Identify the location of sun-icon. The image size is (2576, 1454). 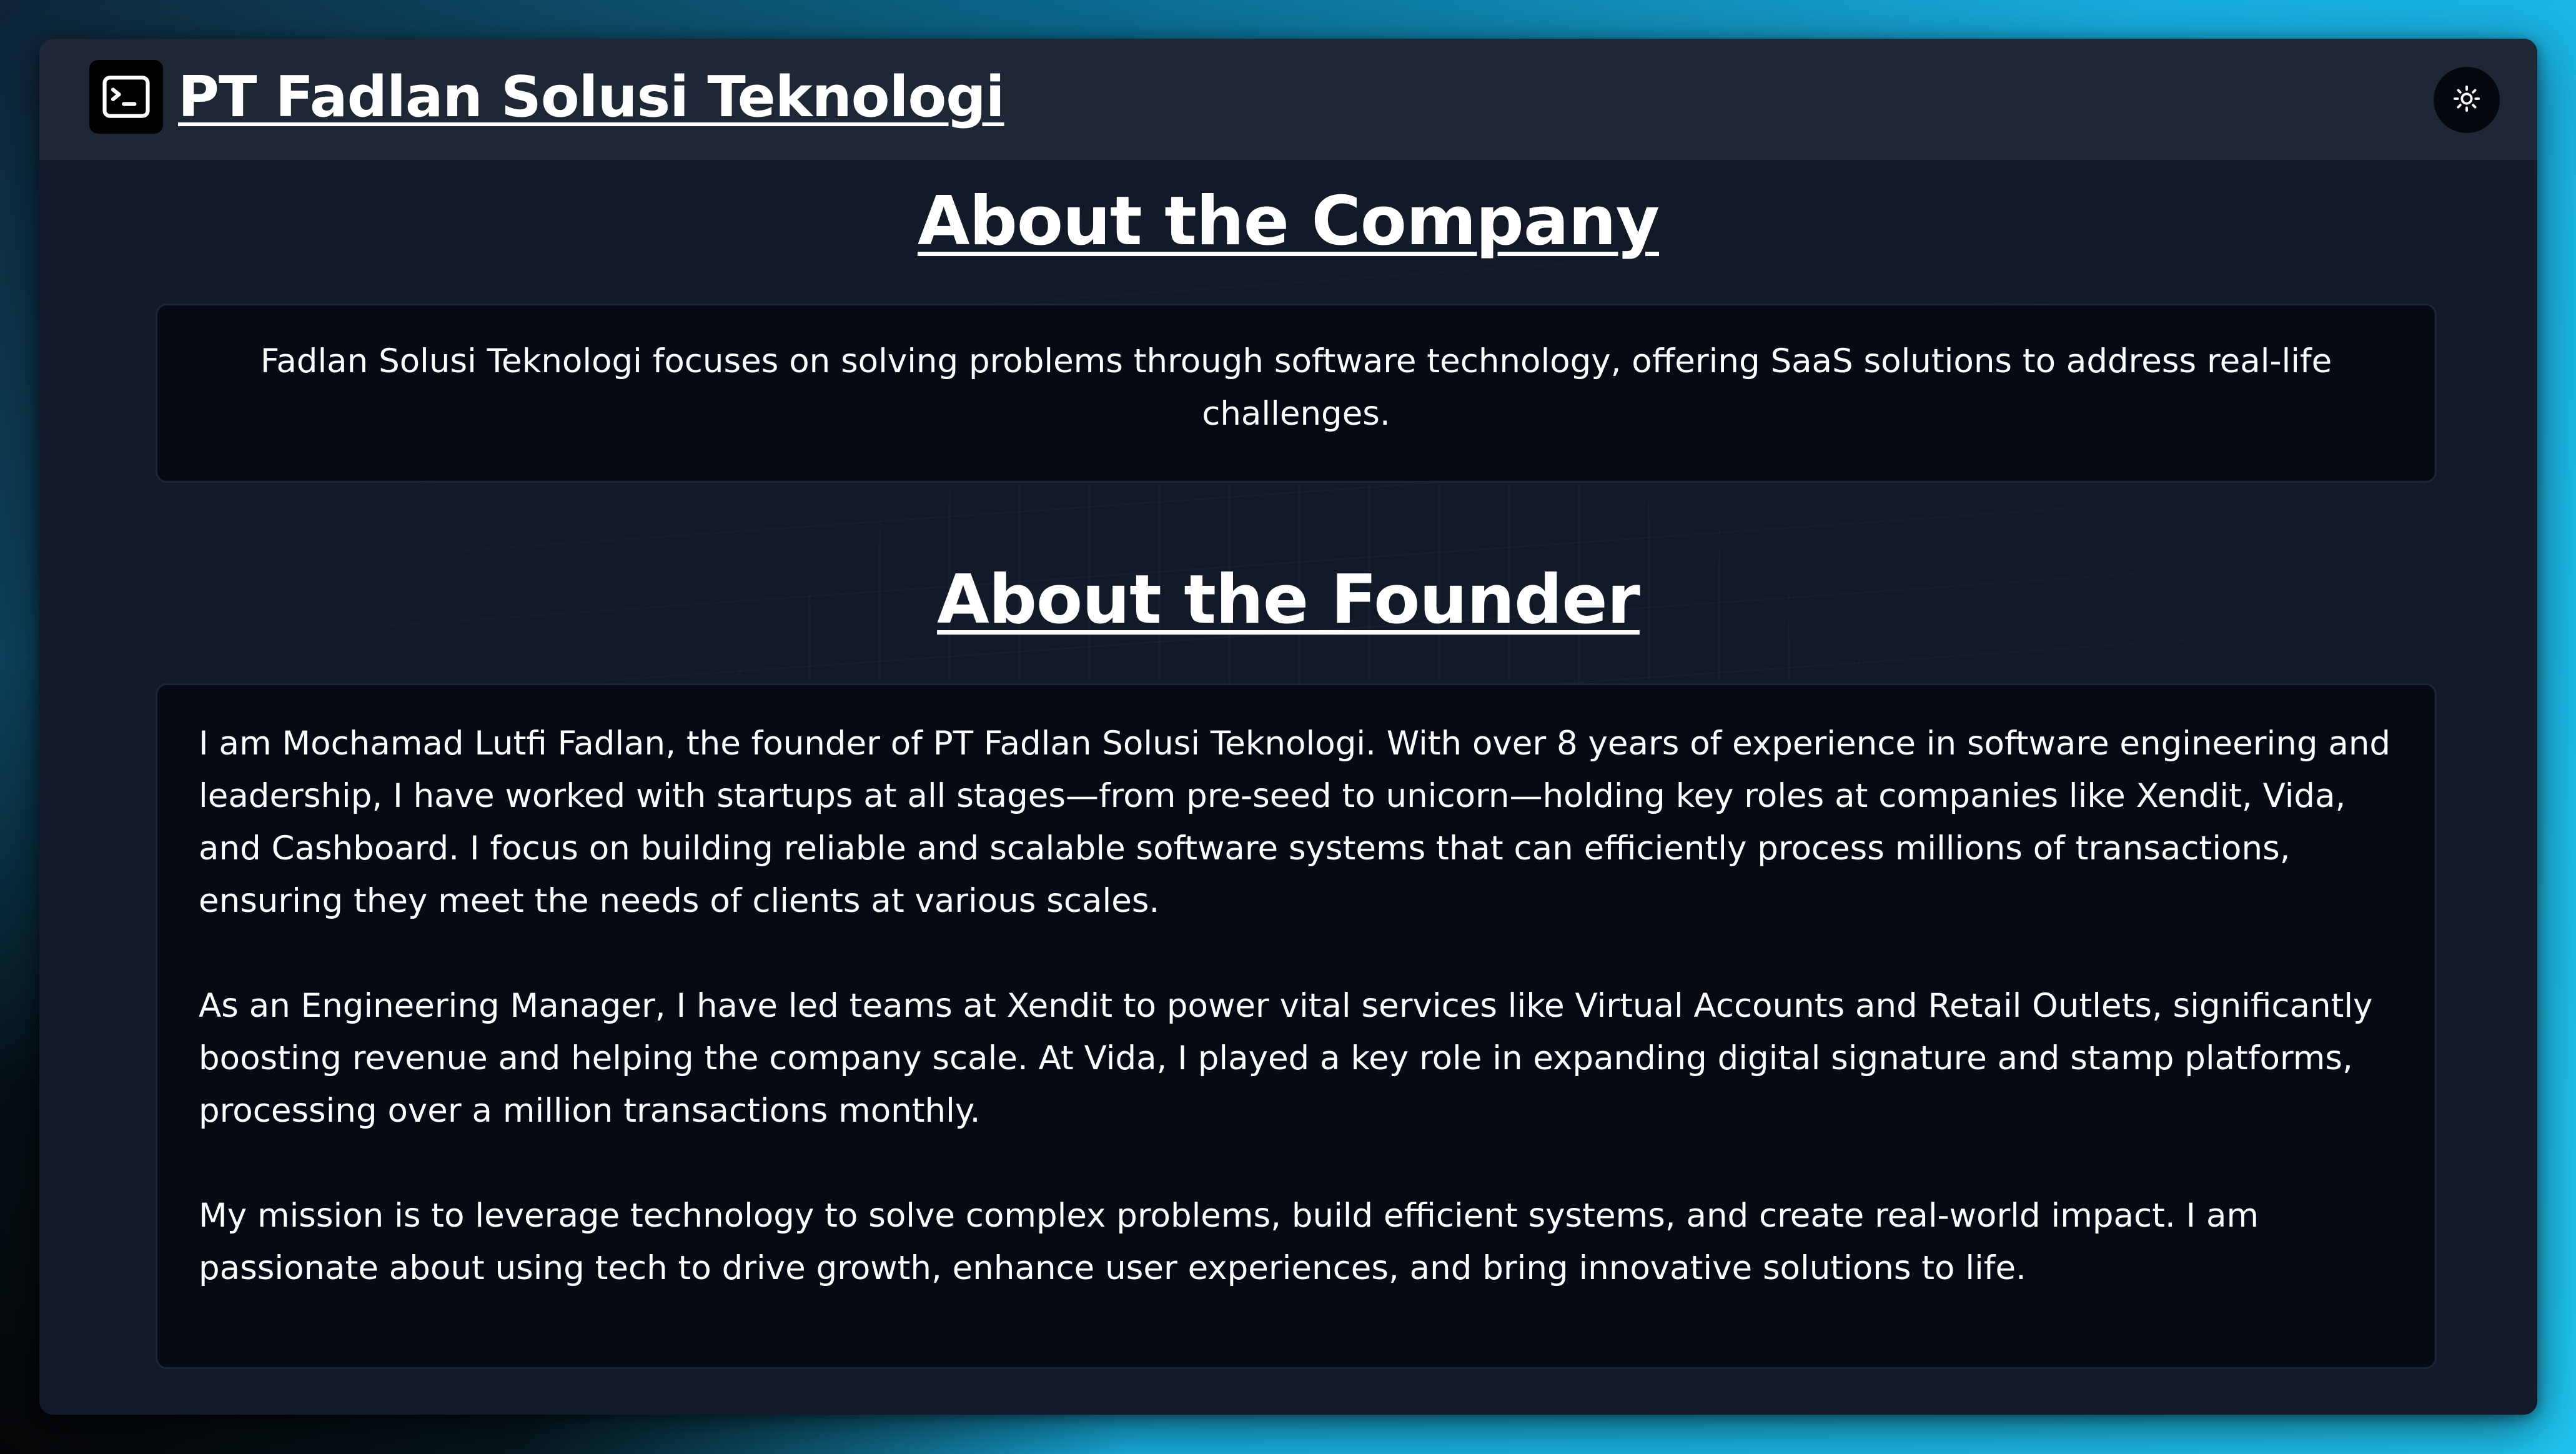
(2466, 100).